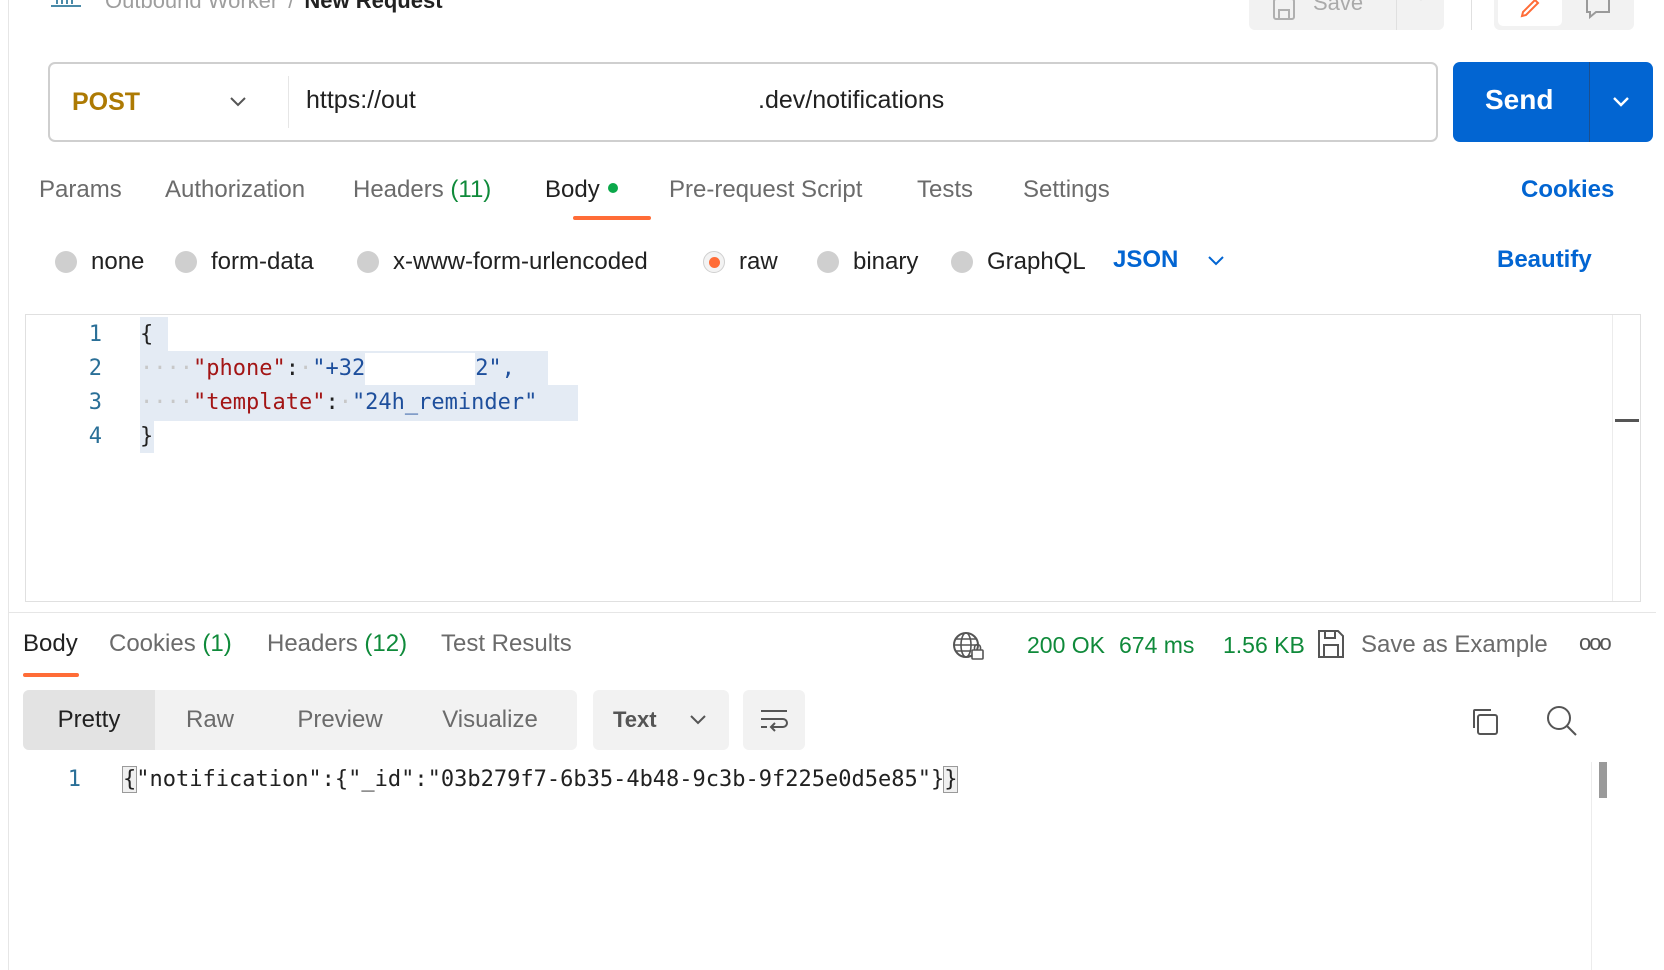 Image resolution: width=1664 pixels, height=970 pixels. What do you see at coordinates (444, 402) in the screenshot?
I see `json-value-template: "24h_reminder"` at bounding box center [444, 402].